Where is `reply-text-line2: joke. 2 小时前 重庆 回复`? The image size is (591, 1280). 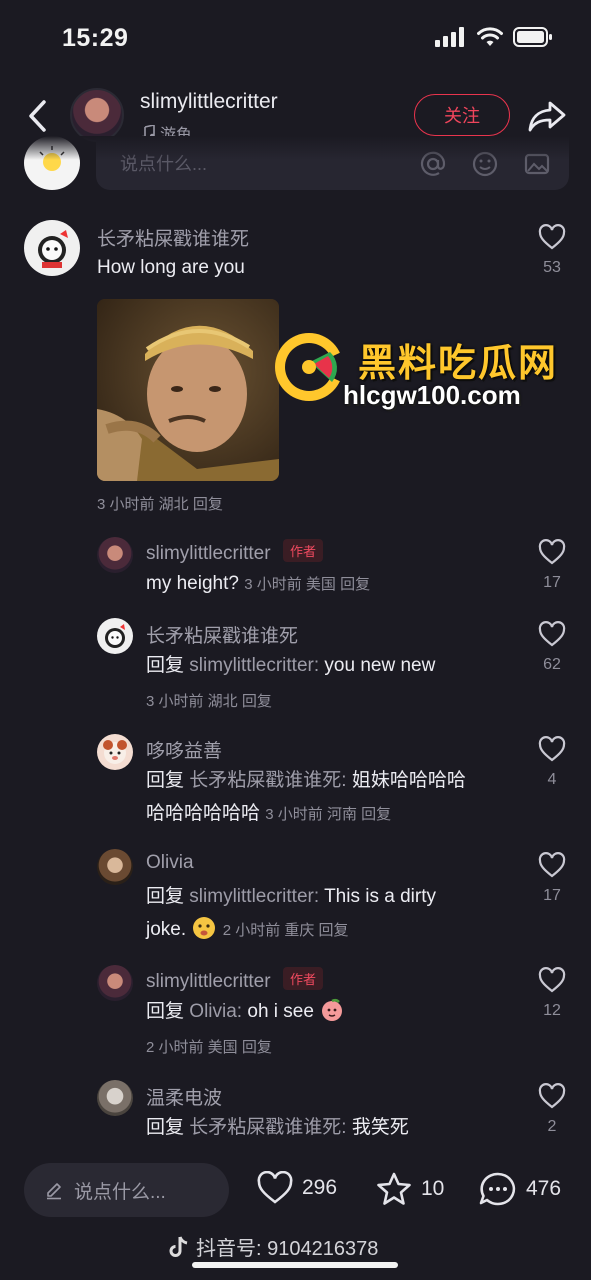
reply-text-line2: joke. 2 小时前 重庆 回复 is located at coordinates (247, 930).